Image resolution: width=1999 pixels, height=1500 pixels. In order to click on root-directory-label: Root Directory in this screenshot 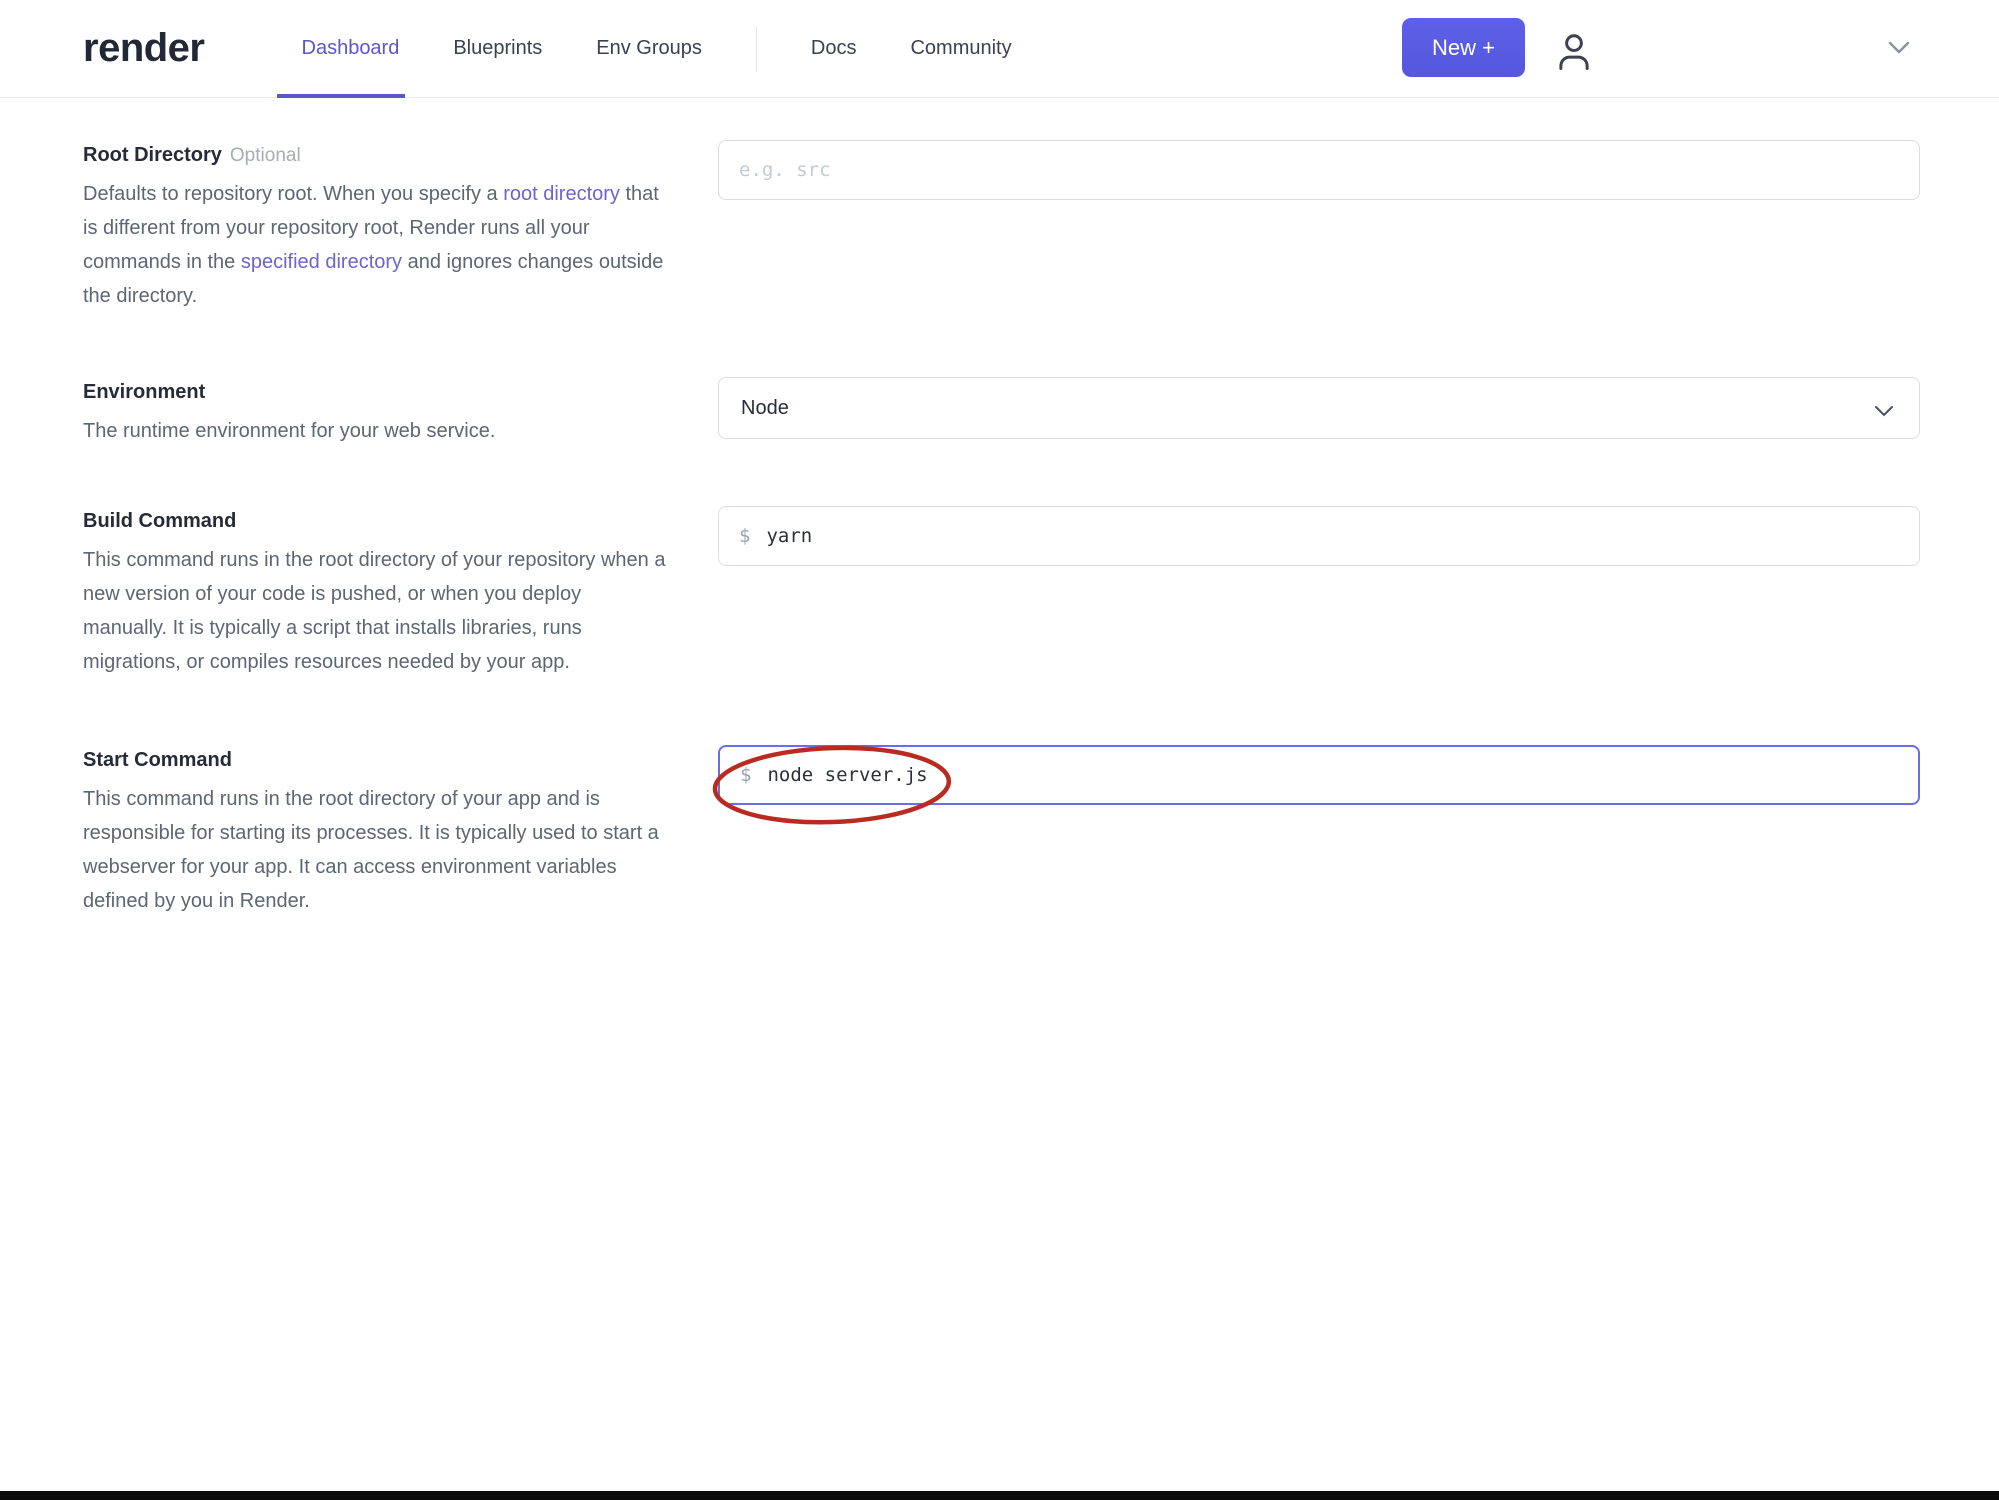, I will do `click(152, 155)`.